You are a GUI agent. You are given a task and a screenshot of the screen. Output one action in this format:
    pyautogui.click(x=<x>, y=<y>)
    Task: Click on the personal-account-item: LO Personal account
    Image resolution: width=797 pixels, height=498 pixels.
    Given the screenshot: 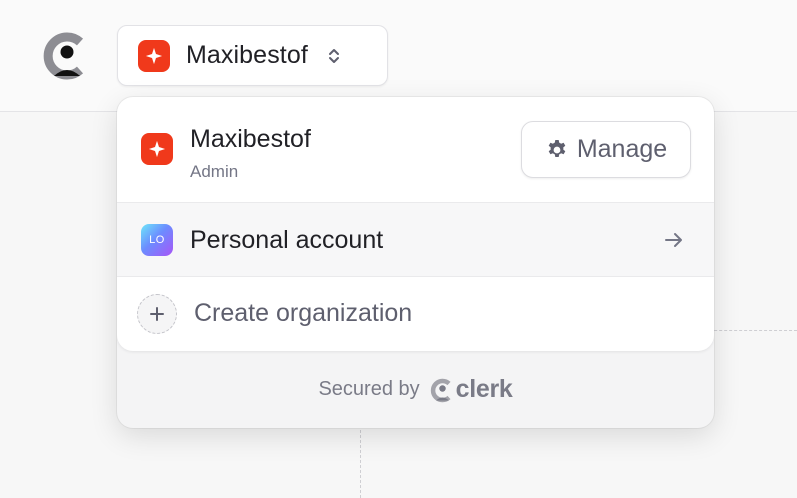 What is the action you would take?
    pyautogui.click(x=415, y=240)
    